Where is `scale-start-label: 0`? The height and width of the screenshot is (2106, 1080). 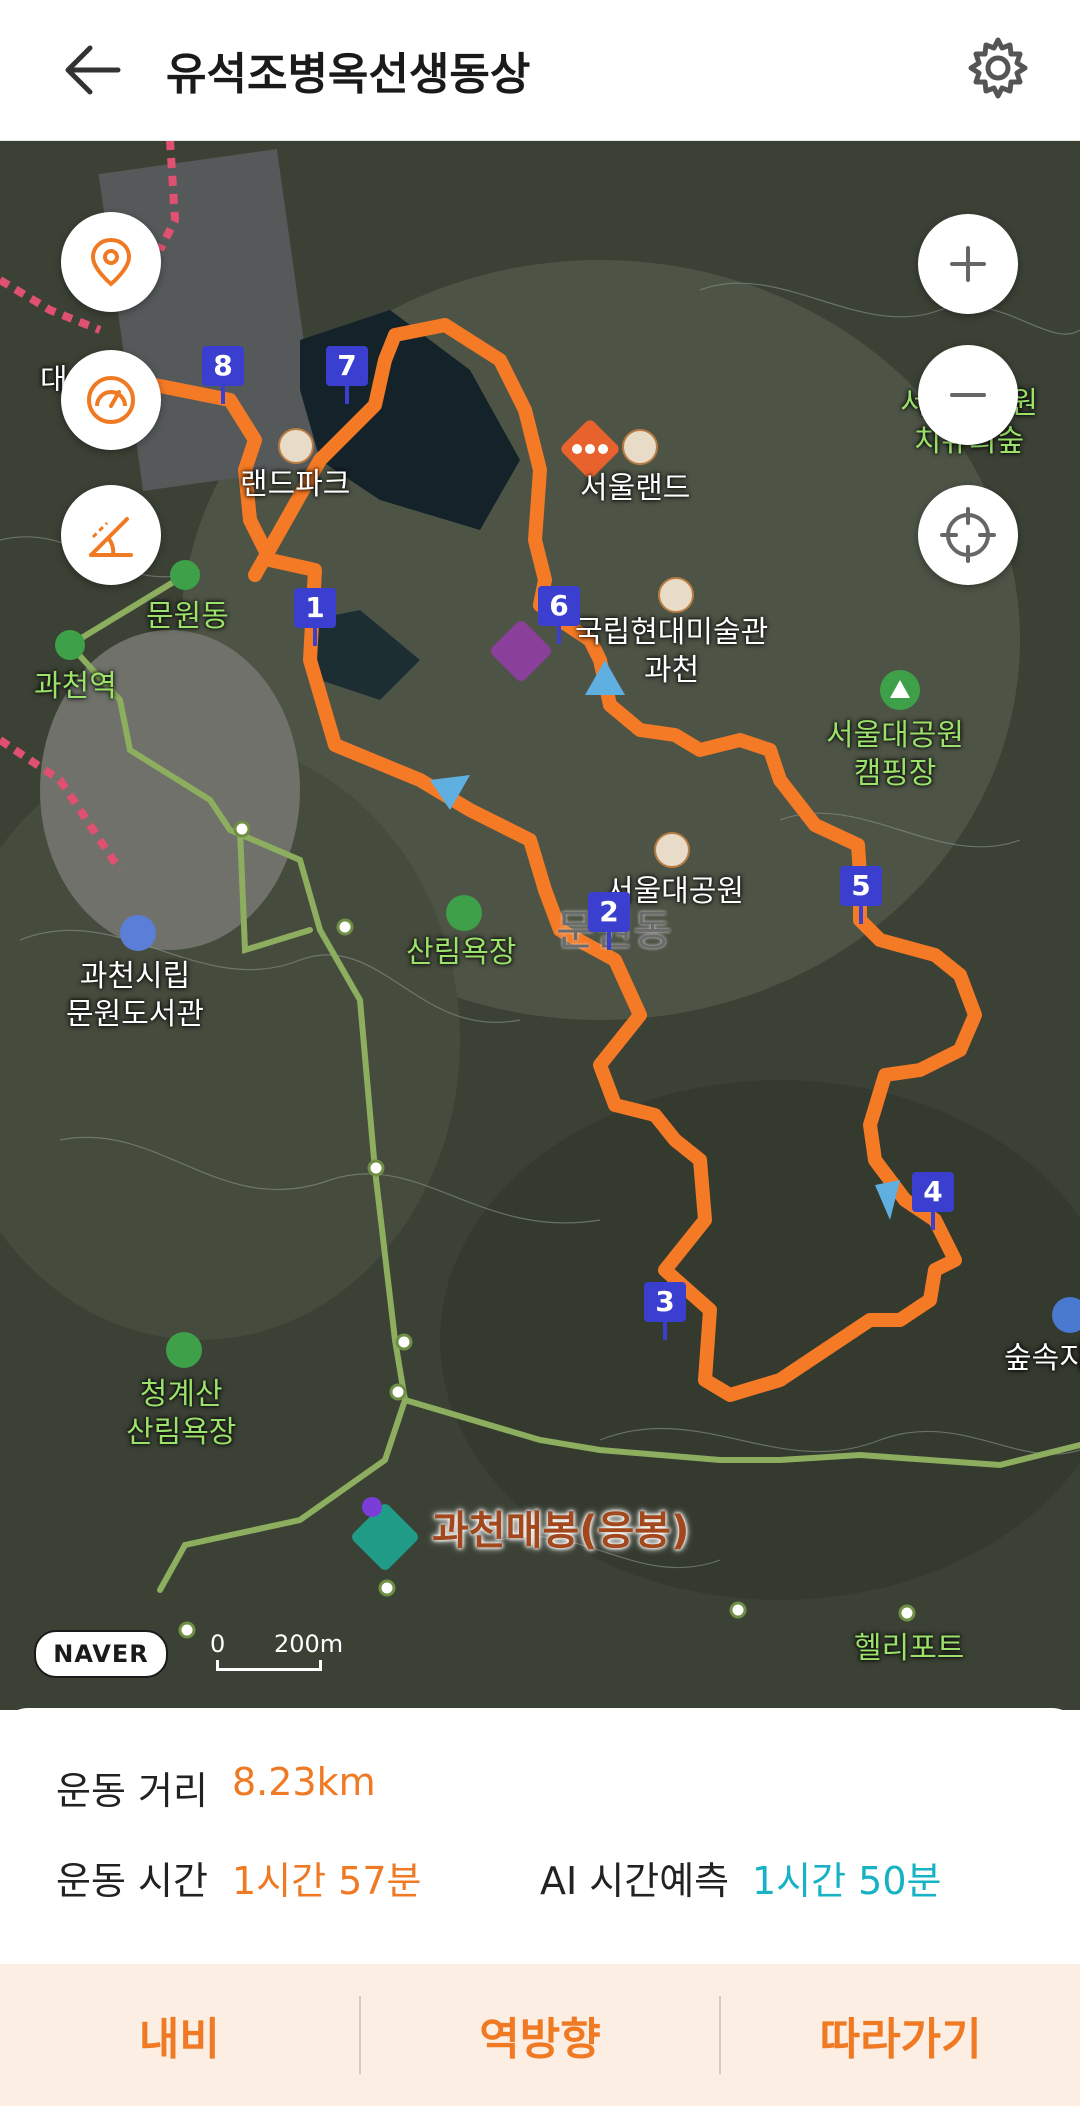
scale-start-label: 0 is located at coordinates (218, 1644).